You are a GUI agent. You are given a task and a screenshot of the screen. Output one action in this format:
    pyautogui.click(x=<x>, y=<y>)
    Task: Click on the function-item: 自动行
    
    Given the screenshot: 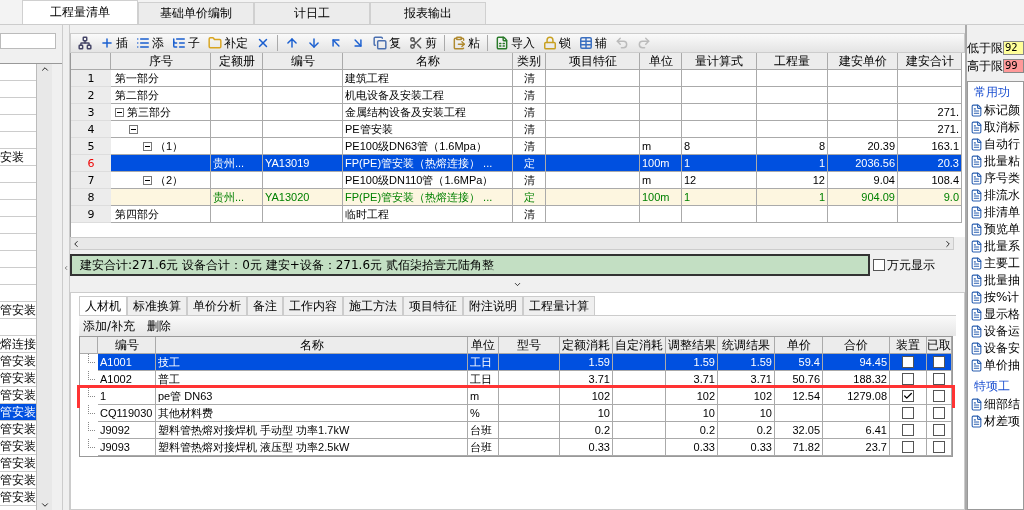 What is the action you would take?
    pyautogui.click(x=996, y=144)
    